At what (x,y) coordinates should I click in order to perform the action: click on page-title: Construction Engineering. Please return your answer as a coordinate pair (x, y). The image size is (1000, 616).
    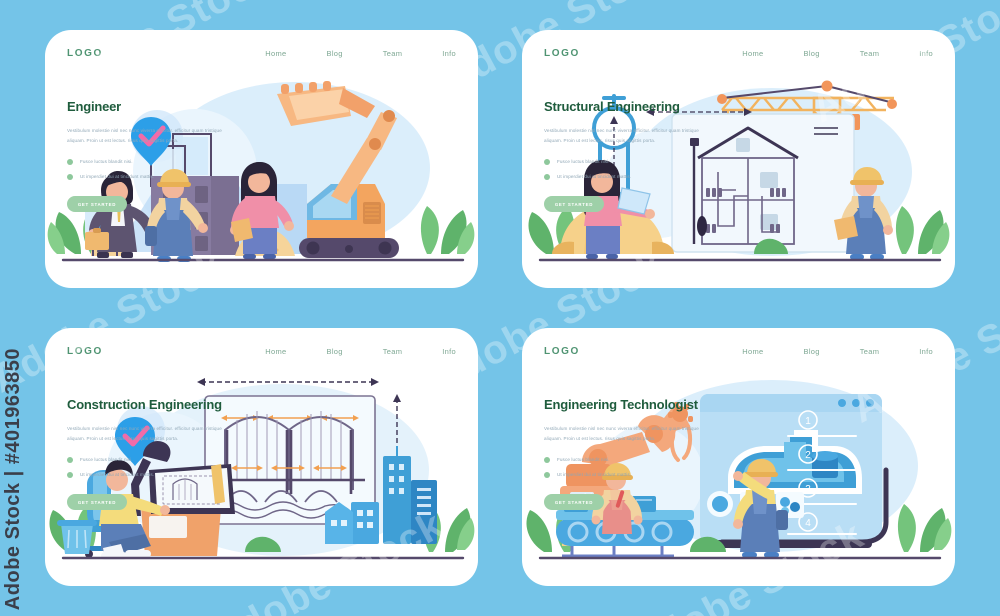
    Looking at the image, I should click on (144, 404).